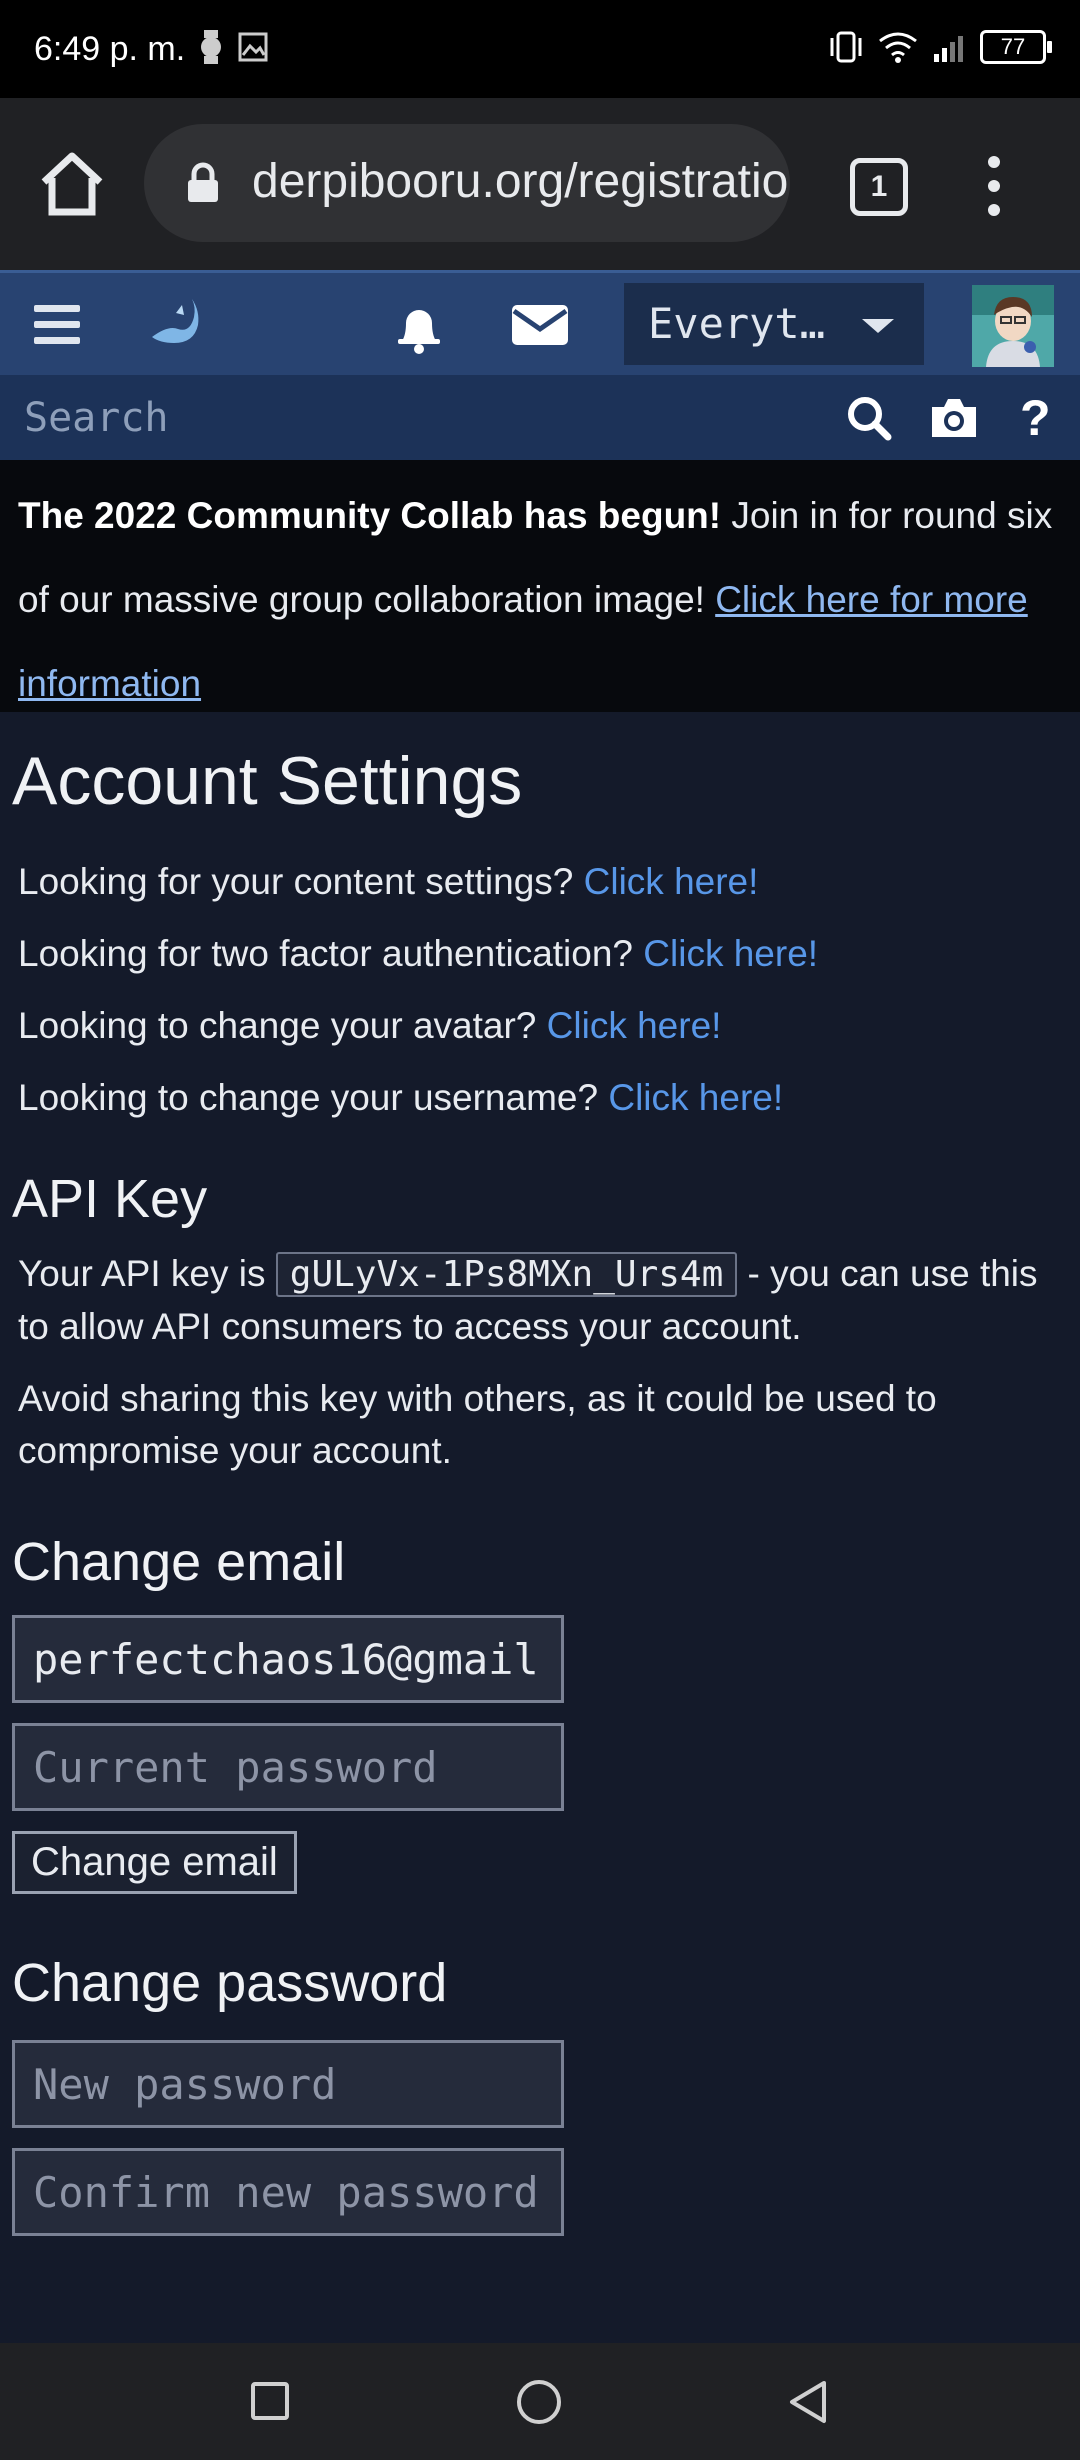 This screenshot has height=2460, width=1080. What do you see at coordinates (948, 49) in the screenshot?
I see `signal-icon` at bounding box center [948, 49].